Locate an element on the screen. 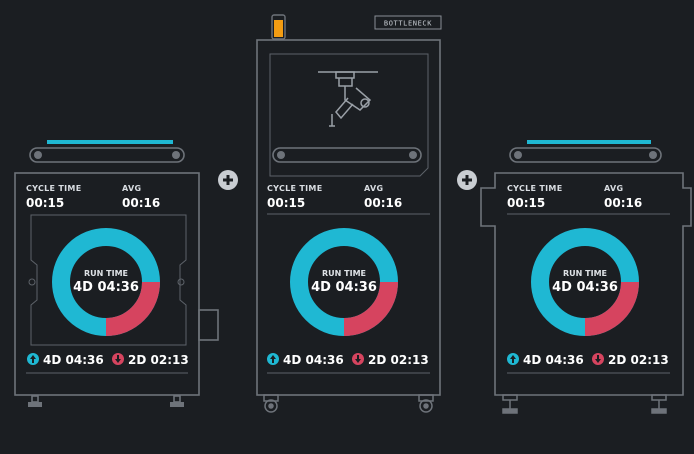 The image size is (694, 454). machine-1-cycle-time-value: 00:15 is located at coordinates (45, 203).